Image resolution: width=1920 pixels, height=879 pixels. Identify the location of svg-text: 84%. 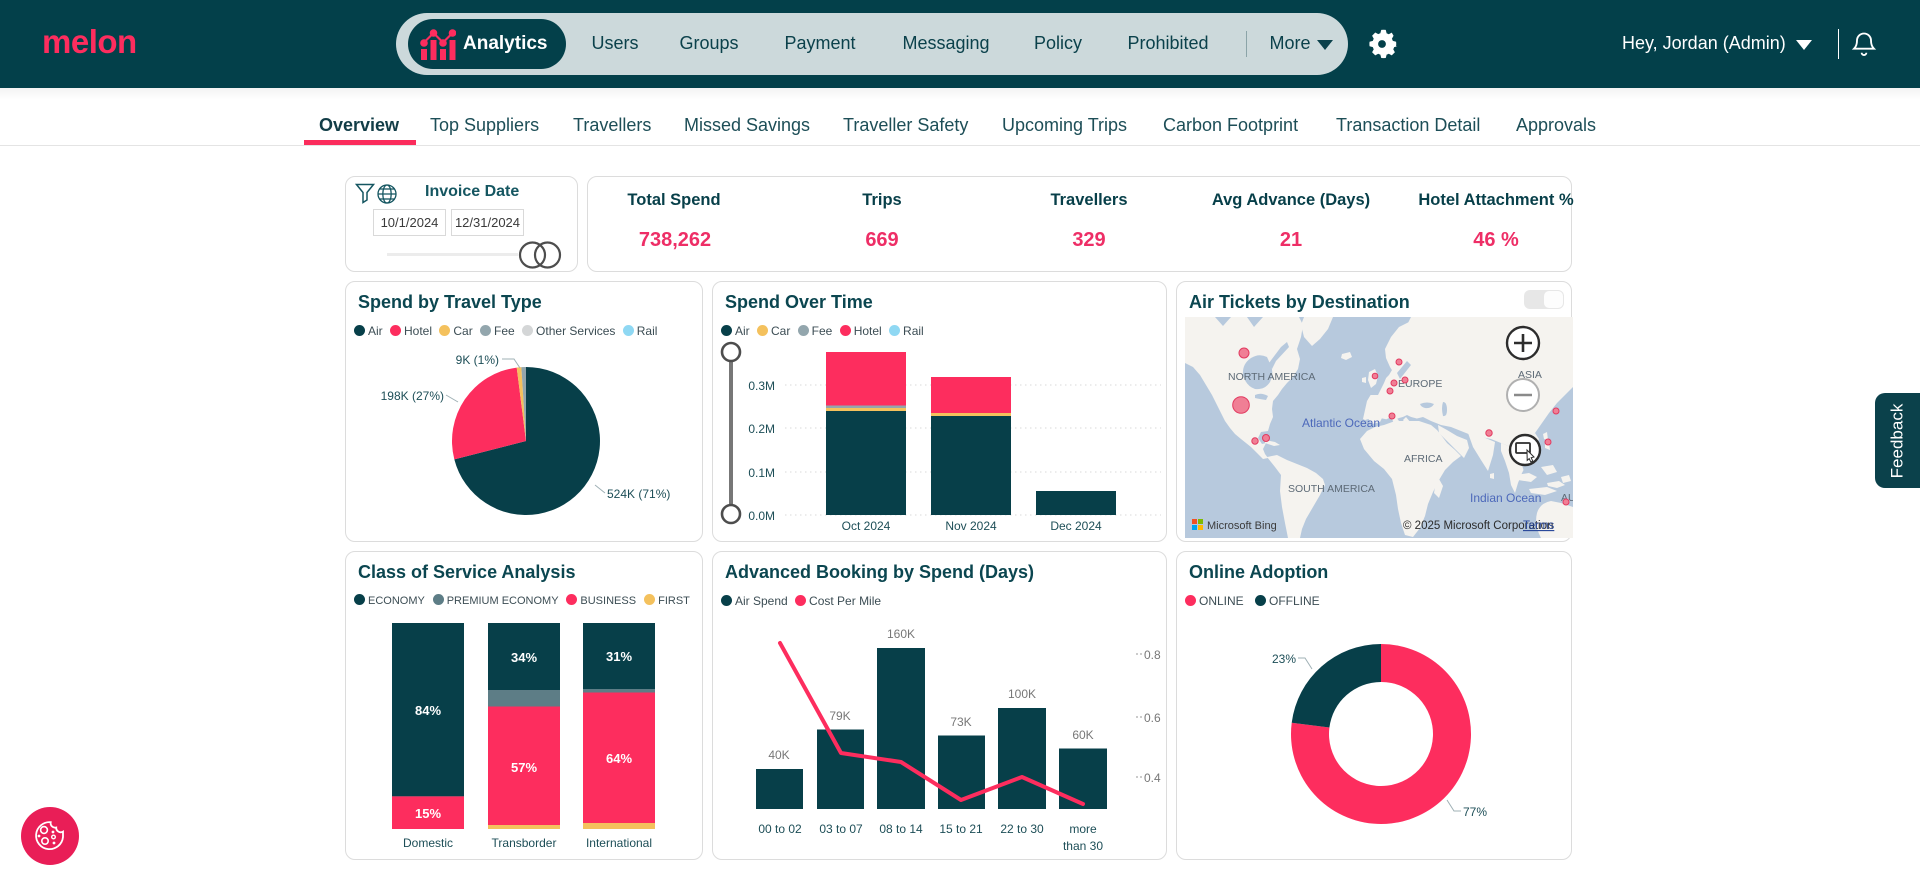
(428, 710).